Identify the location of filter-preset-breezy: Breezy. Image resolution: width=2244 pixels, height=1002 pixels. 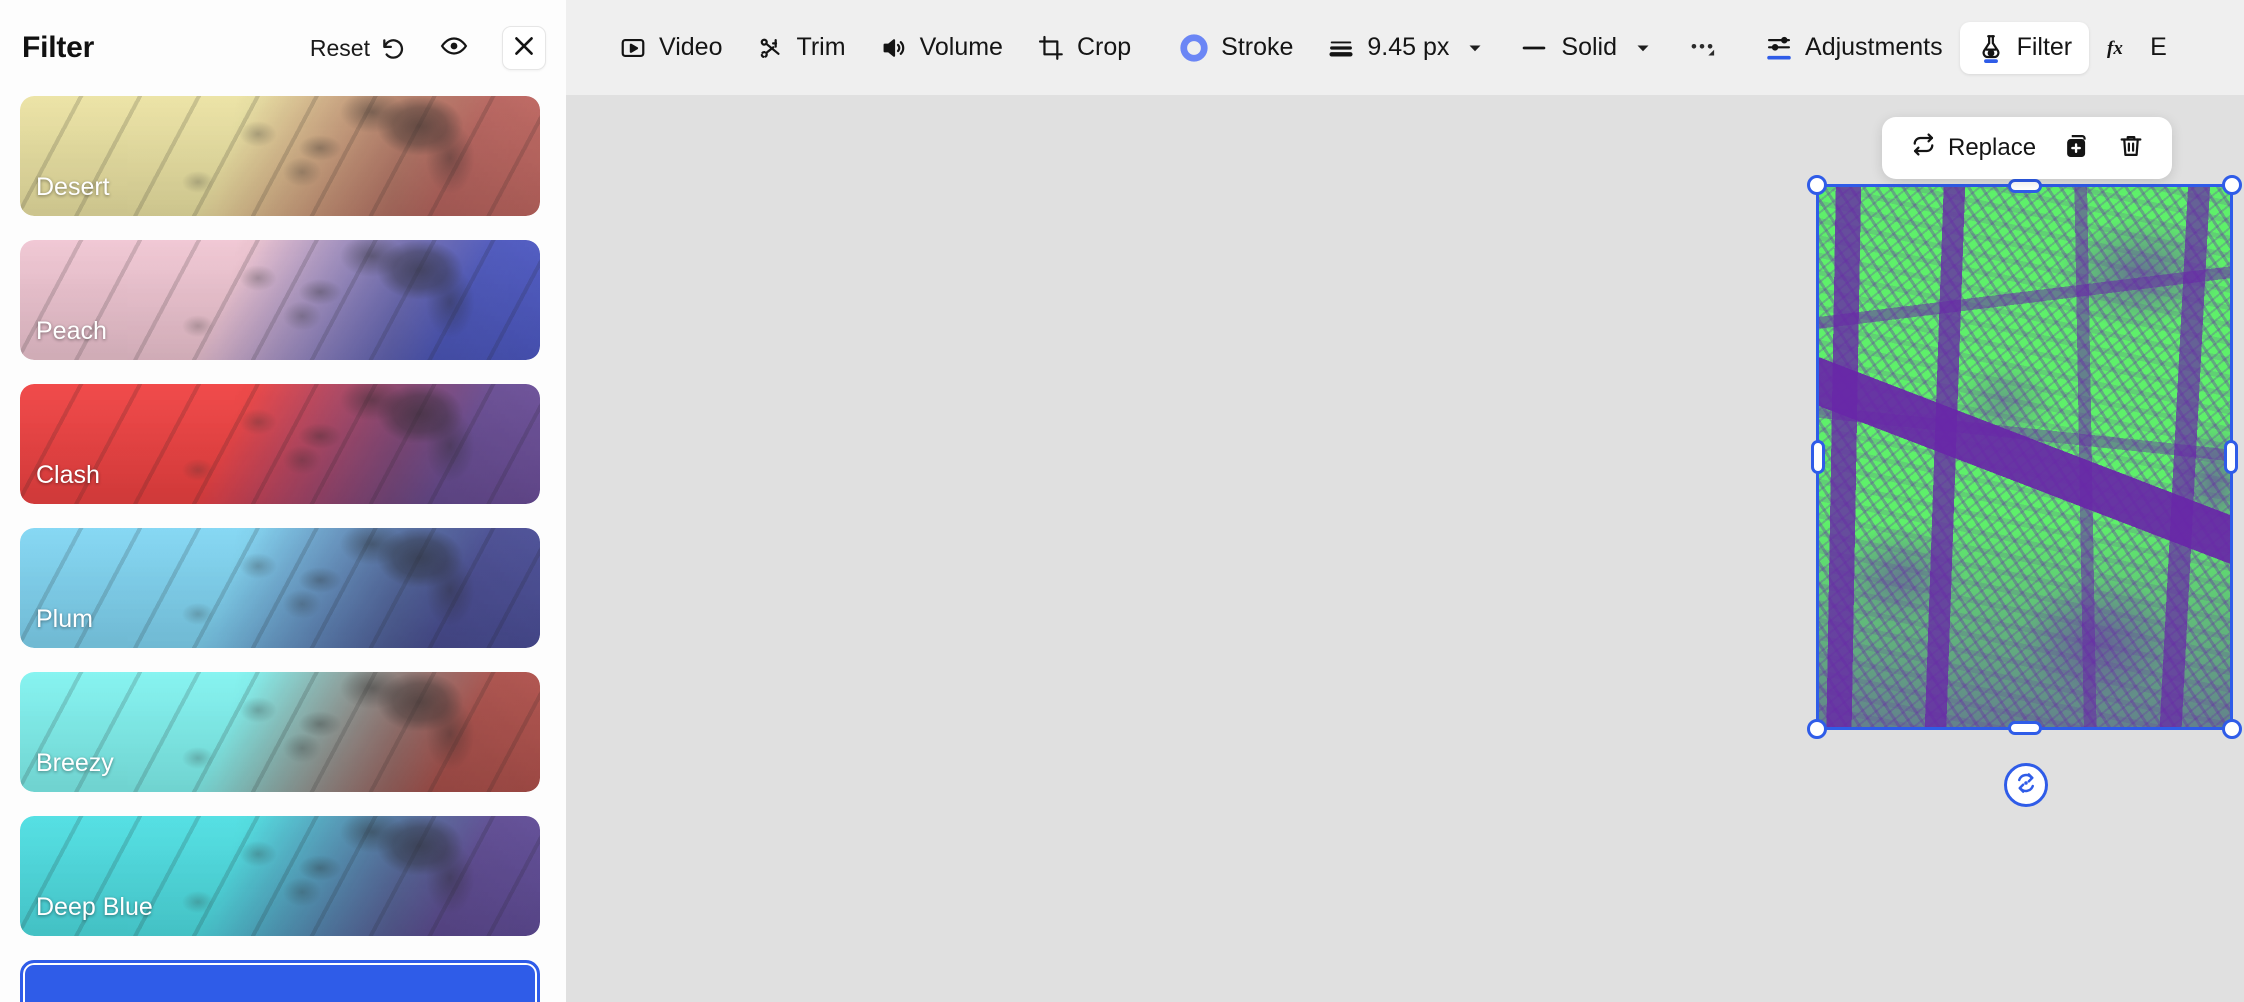
(280, 732).